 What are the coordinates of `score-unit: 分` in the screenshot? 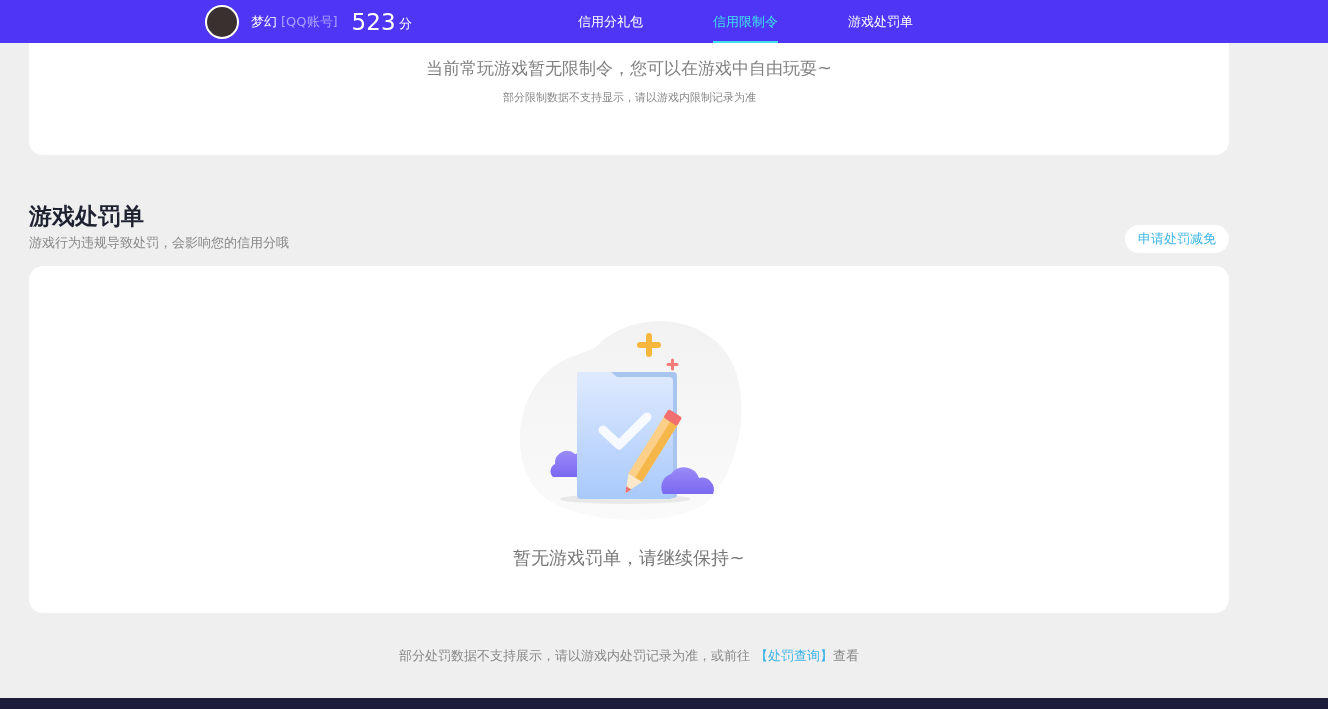 It's located at (405, 23).